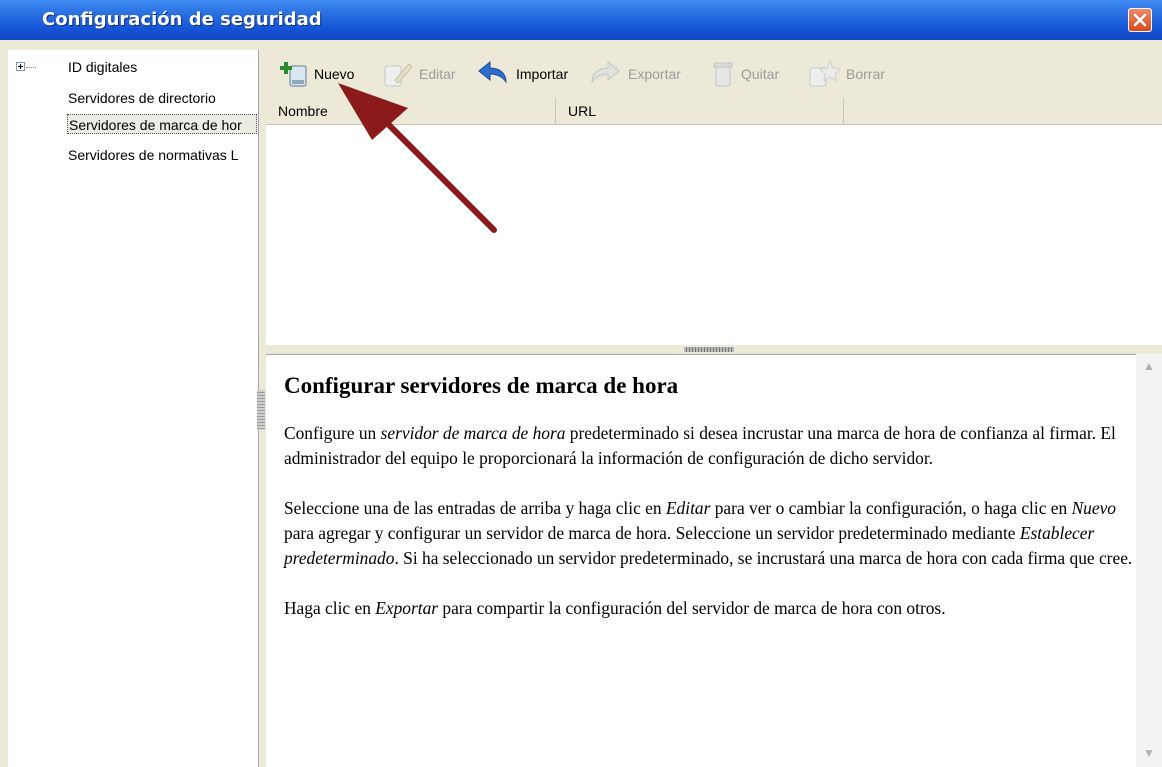  What do you see at coordinates (709, 349) in the screenshot?
I see `horizontal-splitter` at bounding box center [709, 349].